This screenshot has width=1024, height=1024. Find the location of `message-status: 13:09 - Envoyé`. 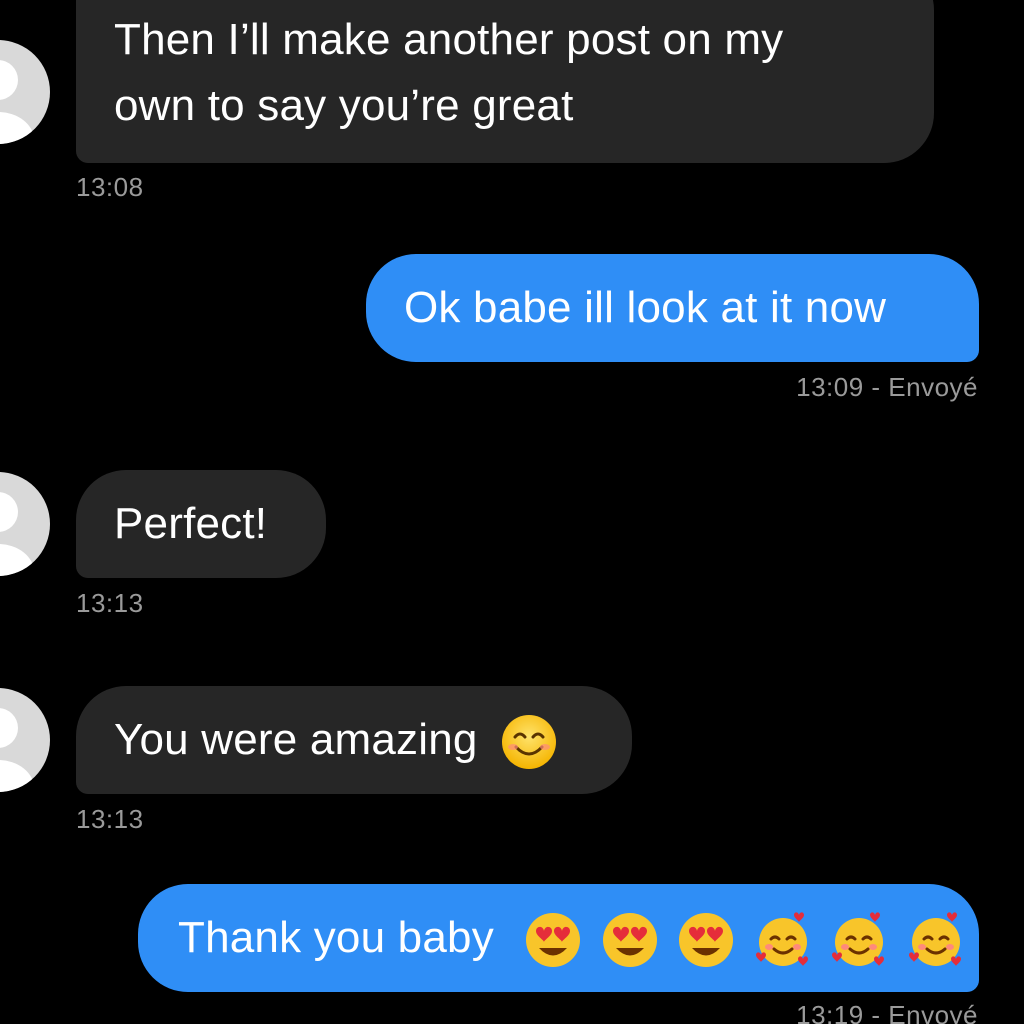

message-status: 13:09 - Envoyé is located at coordinates (887, 387).